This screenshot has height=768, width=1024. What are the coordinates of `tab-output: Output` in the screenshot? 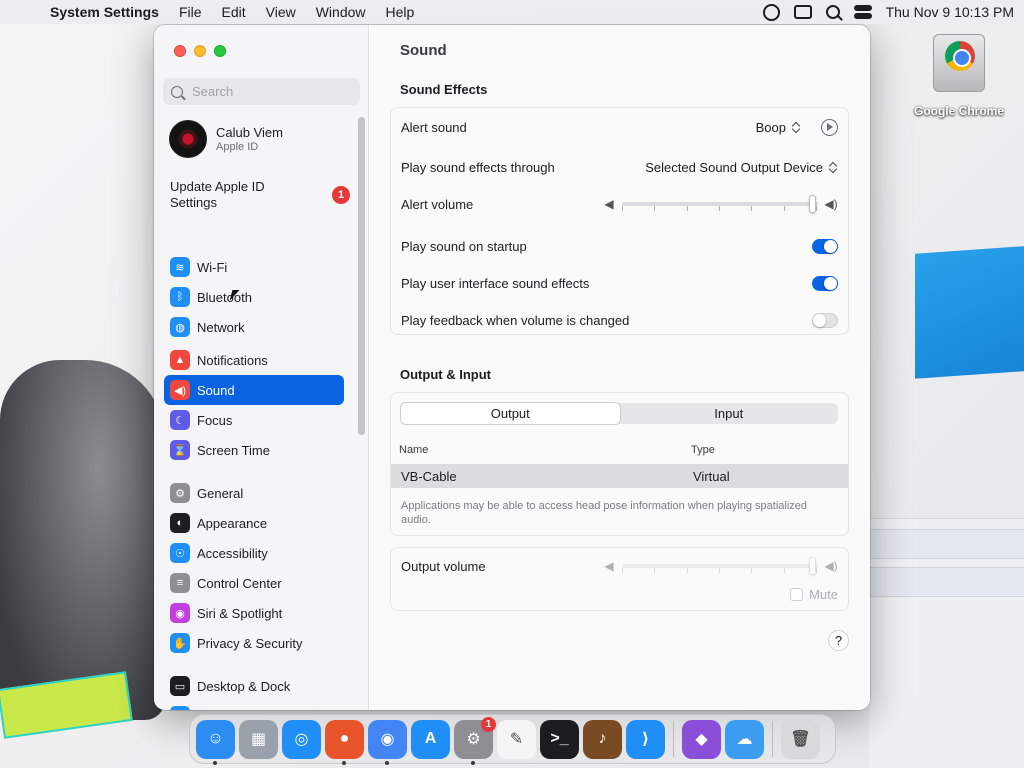 It's located at (510, 413).